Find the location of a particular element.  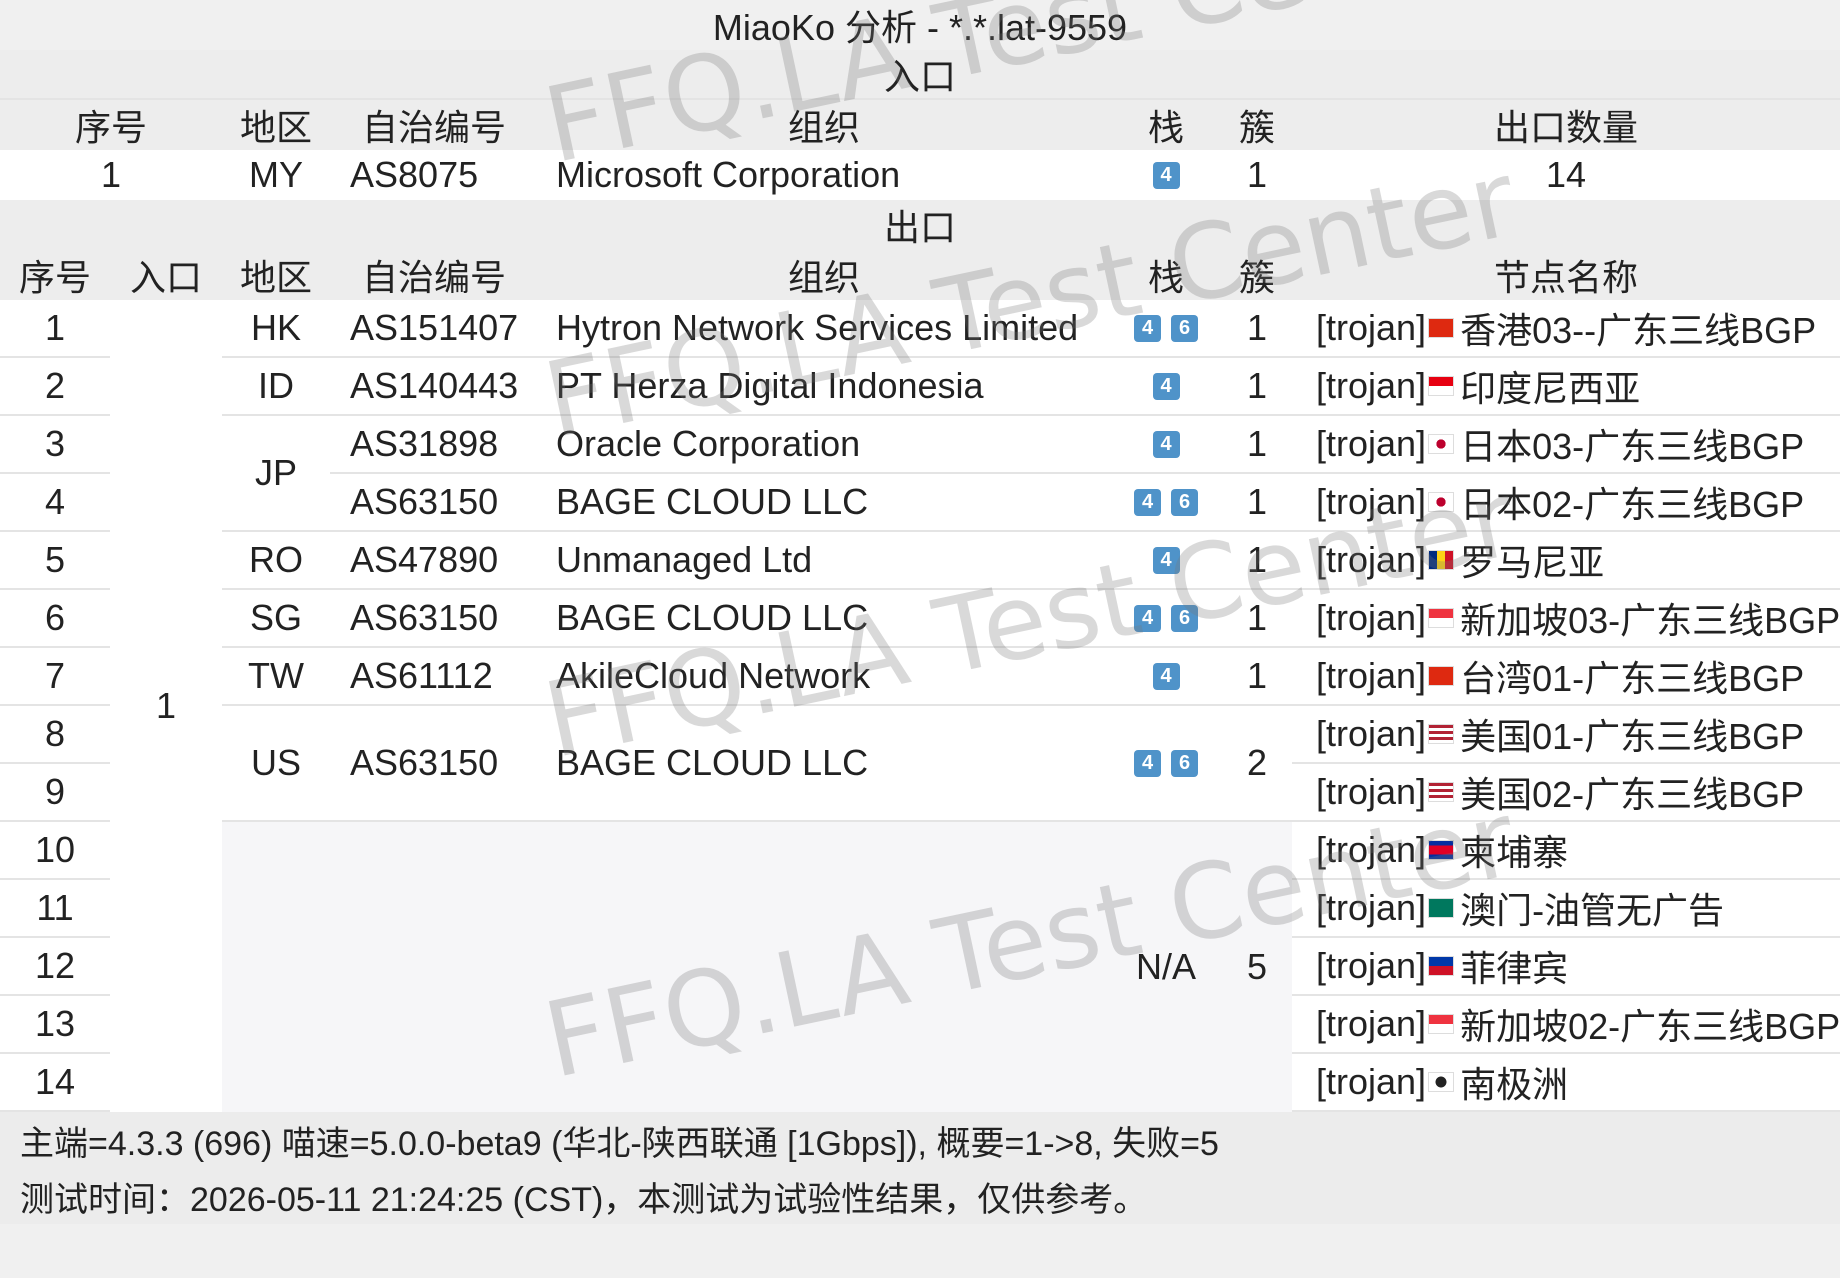

exit-row-node: [trojan] 台湾01-广东三线BGP is located at coordinates (1566, 677).